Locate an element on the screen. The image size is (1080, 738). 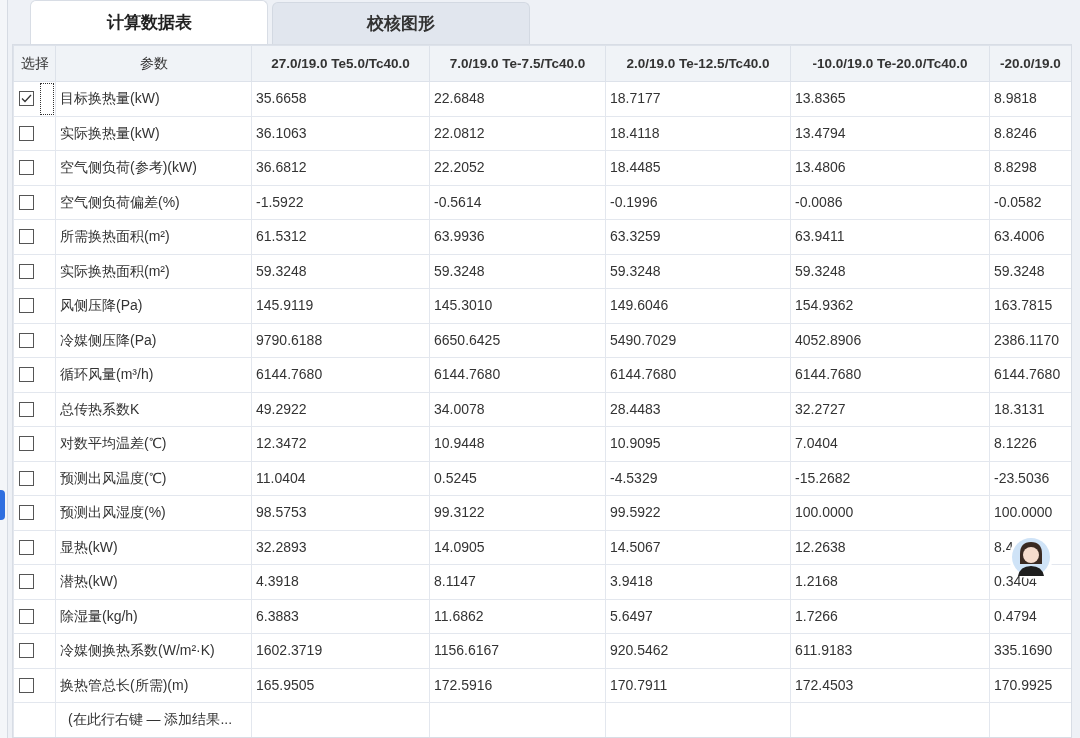
column-header: 7.0/19.0 Te-7.5/Tc40.0 is located at coordinates (517, 63).